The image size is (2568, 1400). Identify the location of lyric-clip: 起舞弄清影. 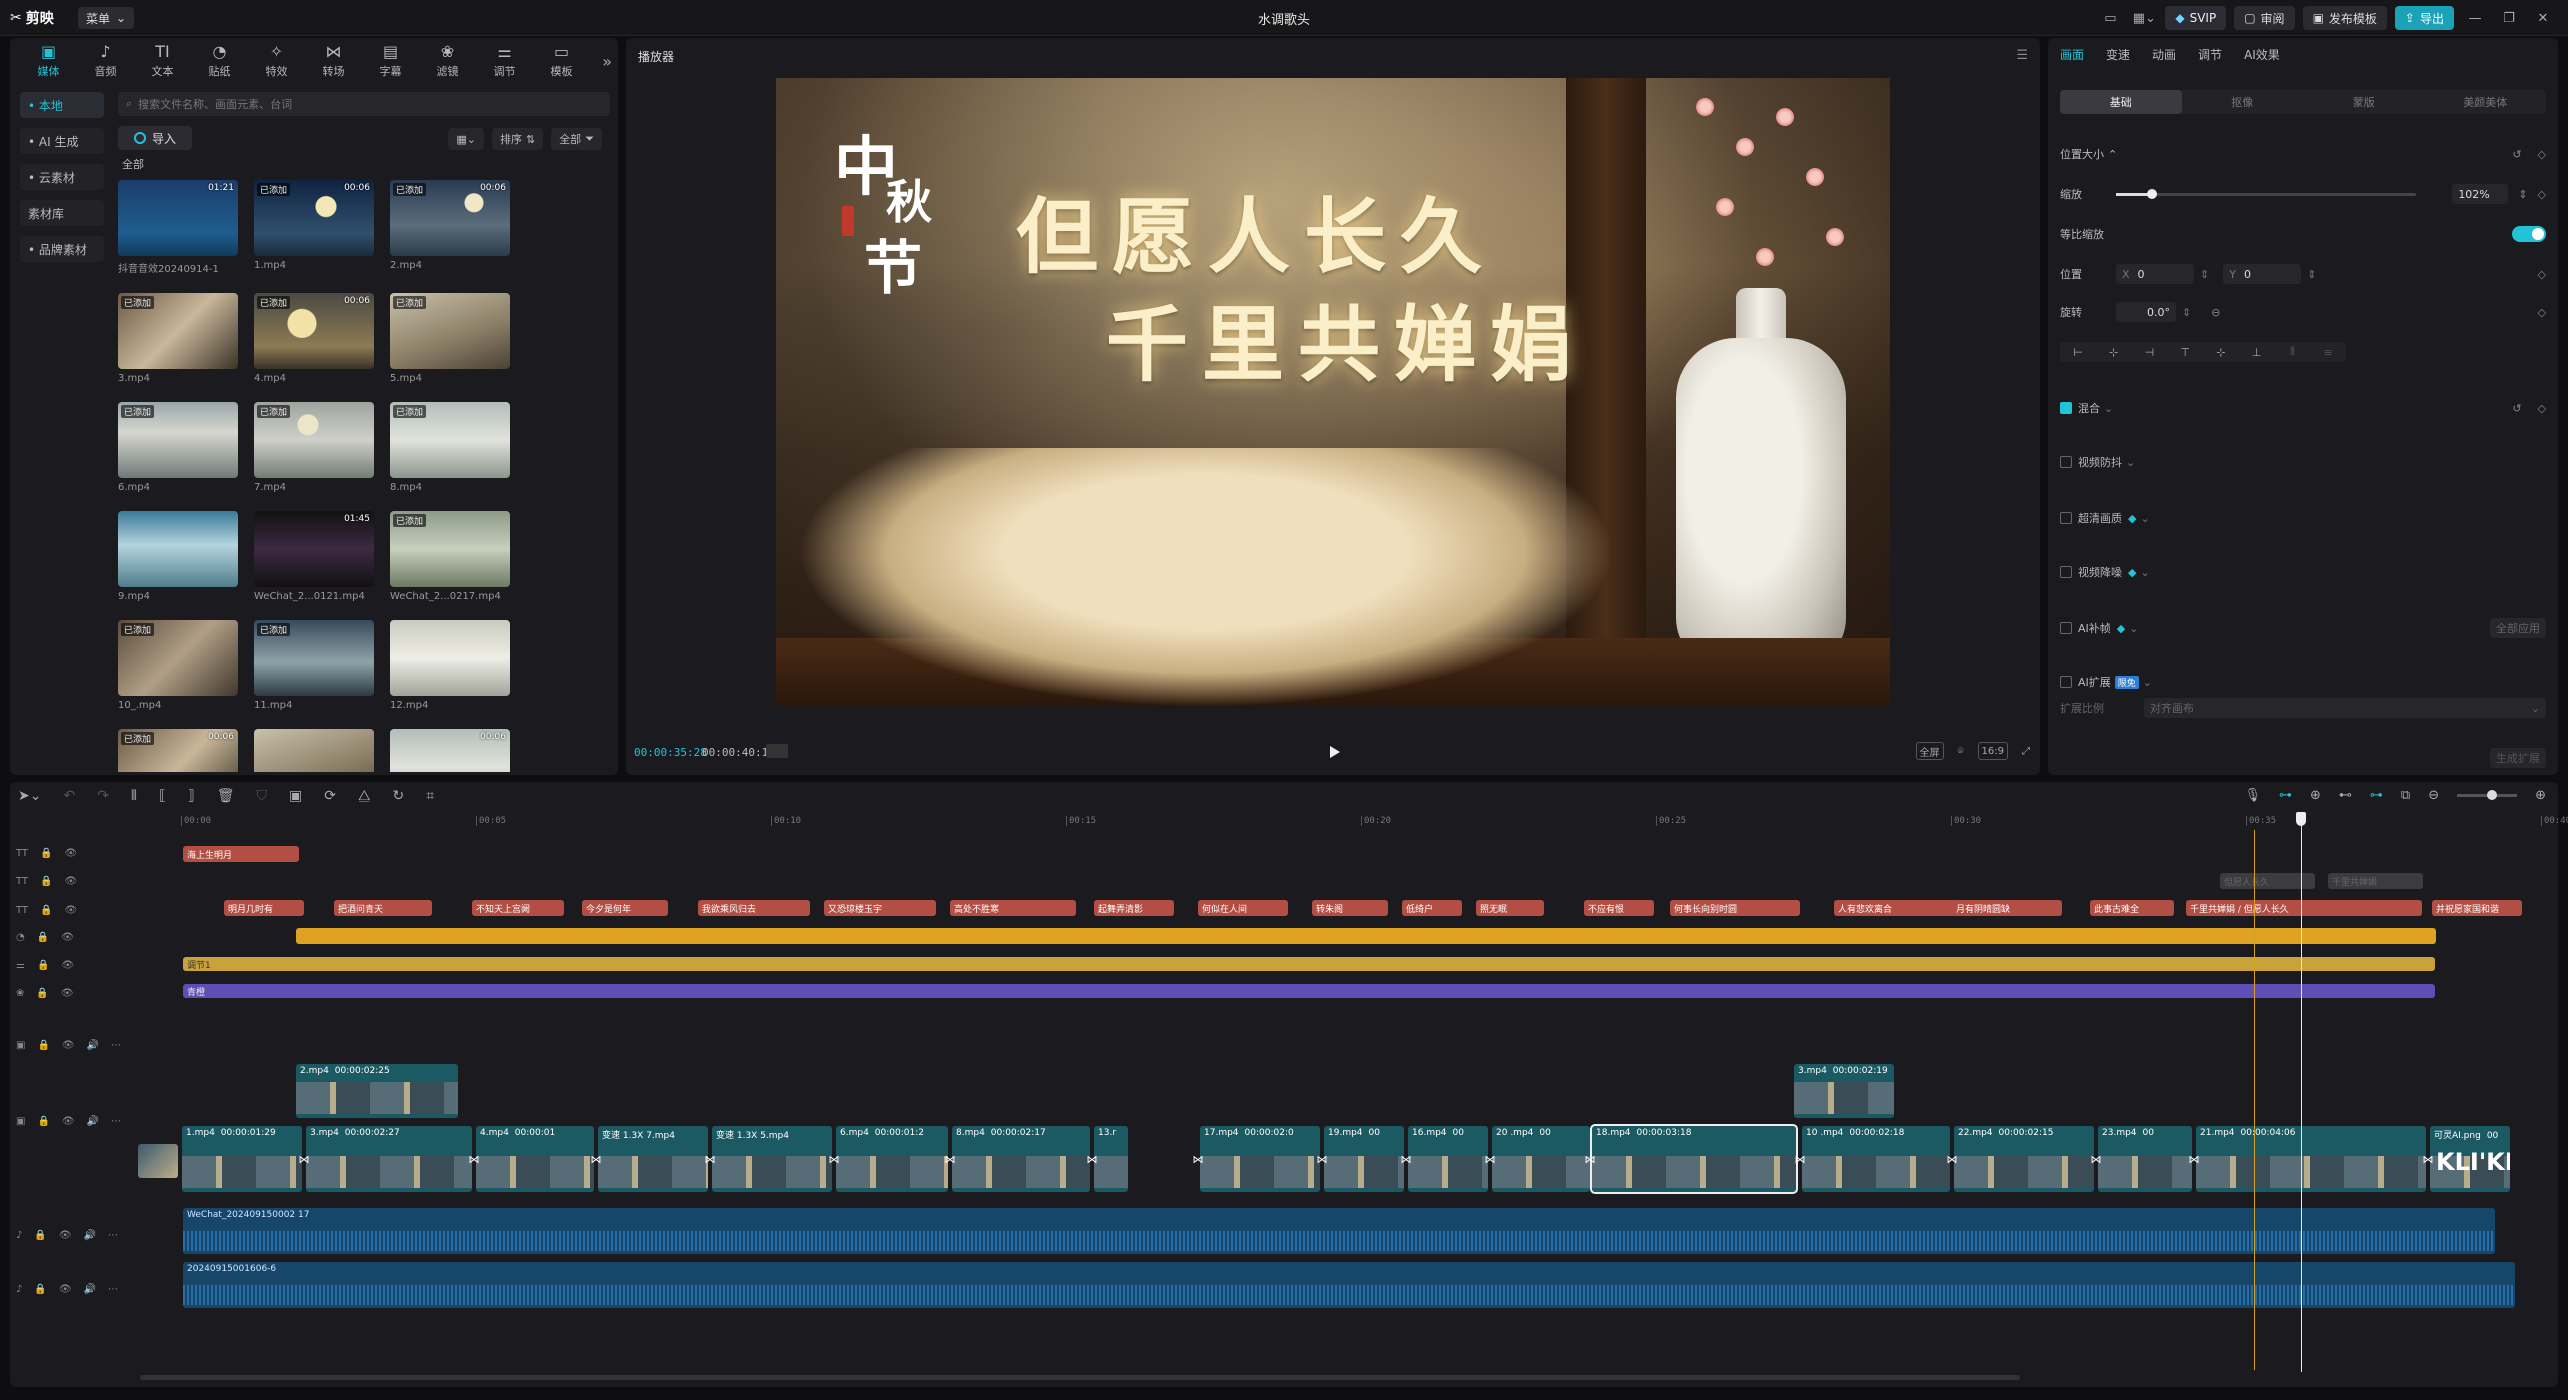
(1134, 908).